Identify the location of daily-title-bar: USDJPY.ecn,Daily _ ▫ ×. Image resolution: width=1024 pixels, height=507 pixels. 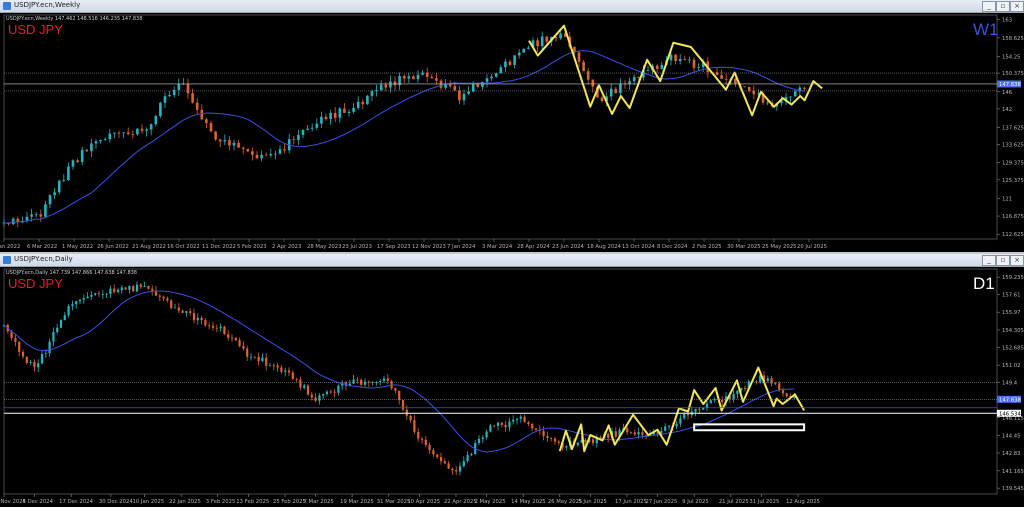
(512, 260).